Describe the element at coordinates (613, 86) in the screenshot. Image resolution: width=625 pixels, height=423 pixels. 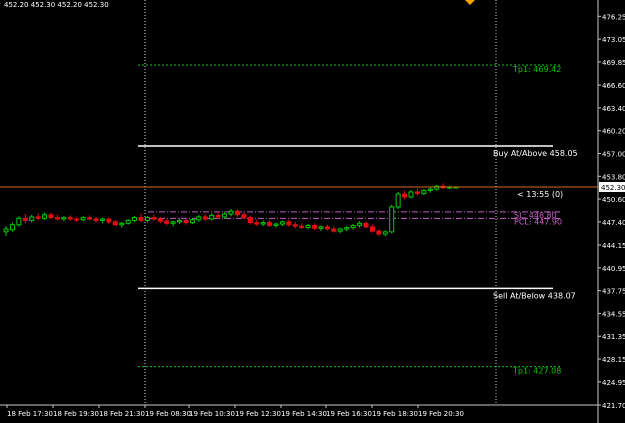
I see `y-tick-label: 466.60` at that location.